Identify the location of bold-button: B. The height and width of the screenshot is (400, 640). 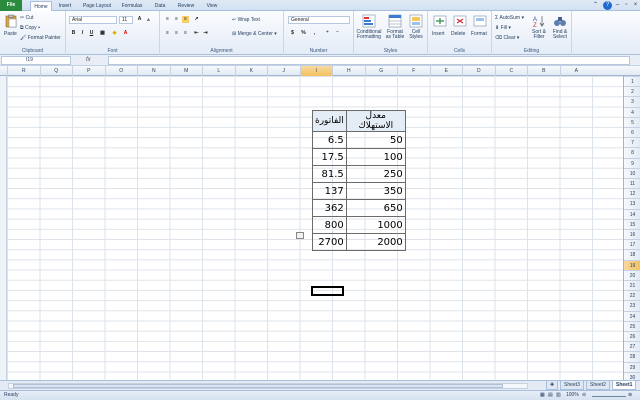
(73, 33).